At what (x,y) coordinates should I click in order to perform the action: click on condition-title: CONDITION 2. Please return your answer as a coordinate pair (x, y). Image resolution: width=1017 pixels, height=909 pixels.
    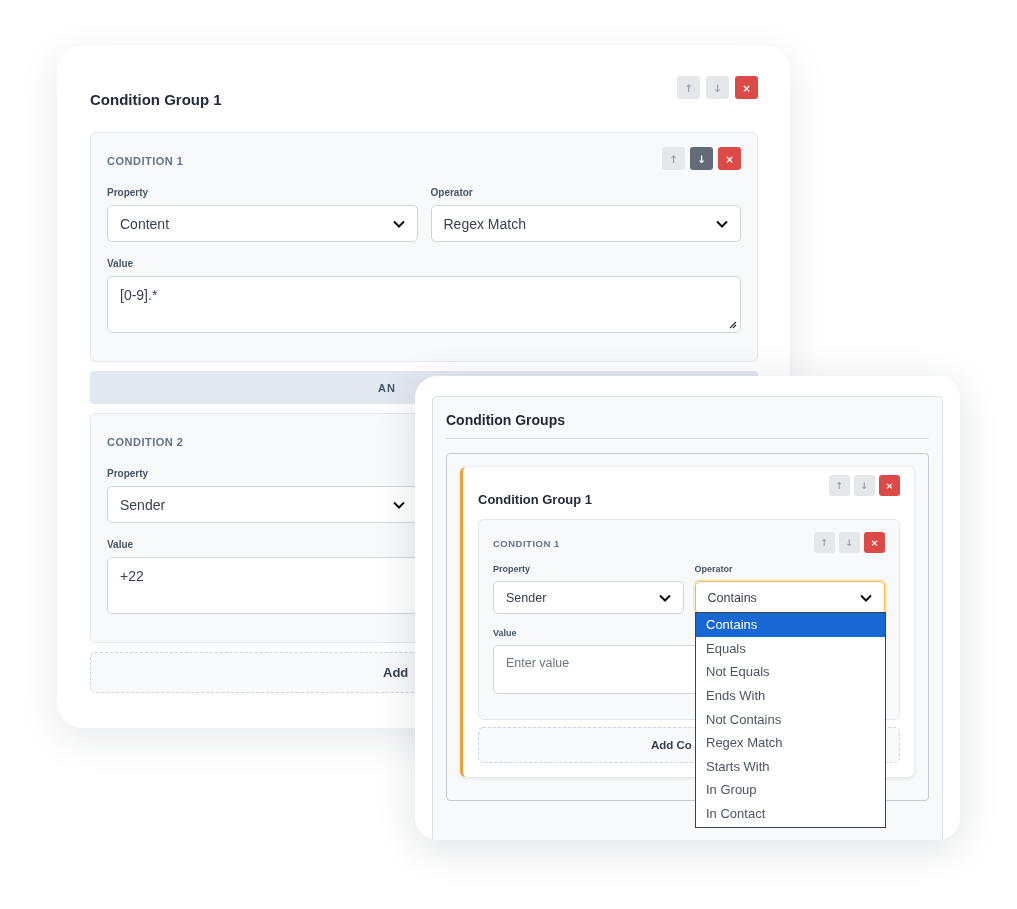
    Looking at the image, I should click on (145, 442).